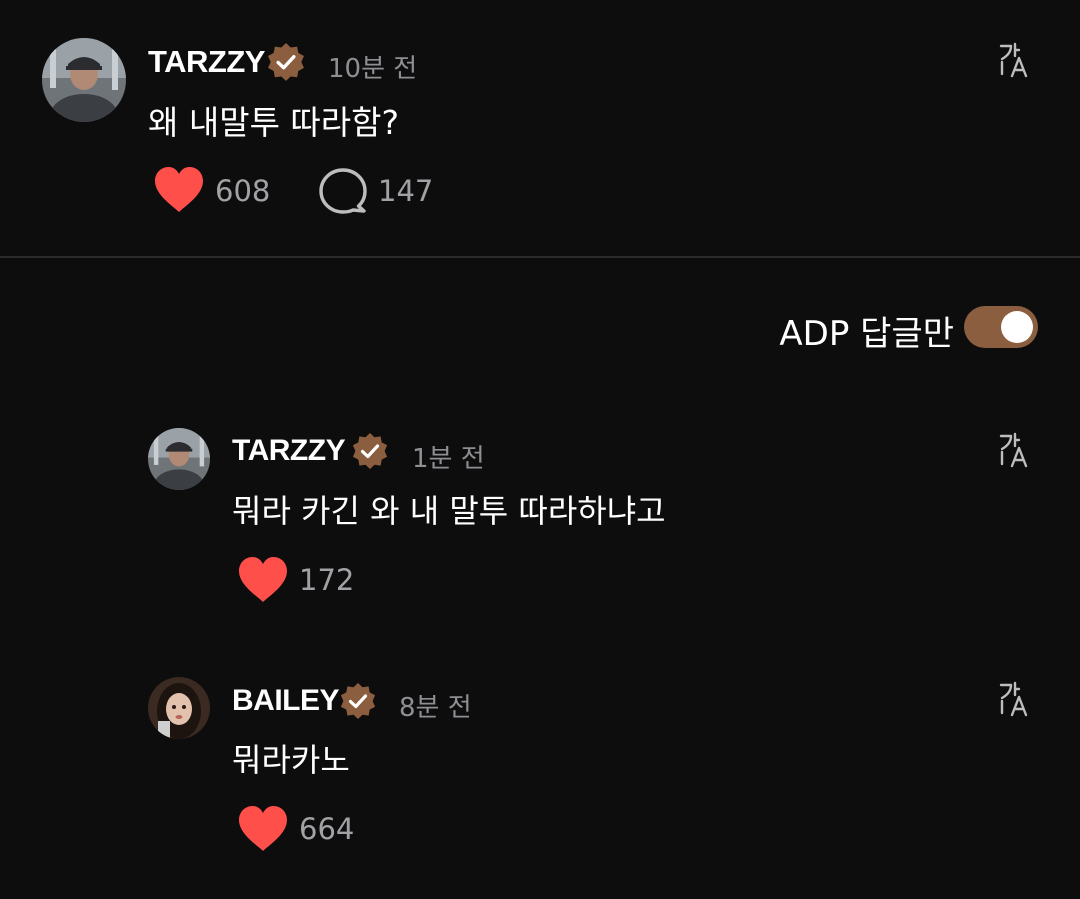  Describe the element at coordinates (291, 760) in the screenshot. I see `reply-text: 뭐라카노` at that location.